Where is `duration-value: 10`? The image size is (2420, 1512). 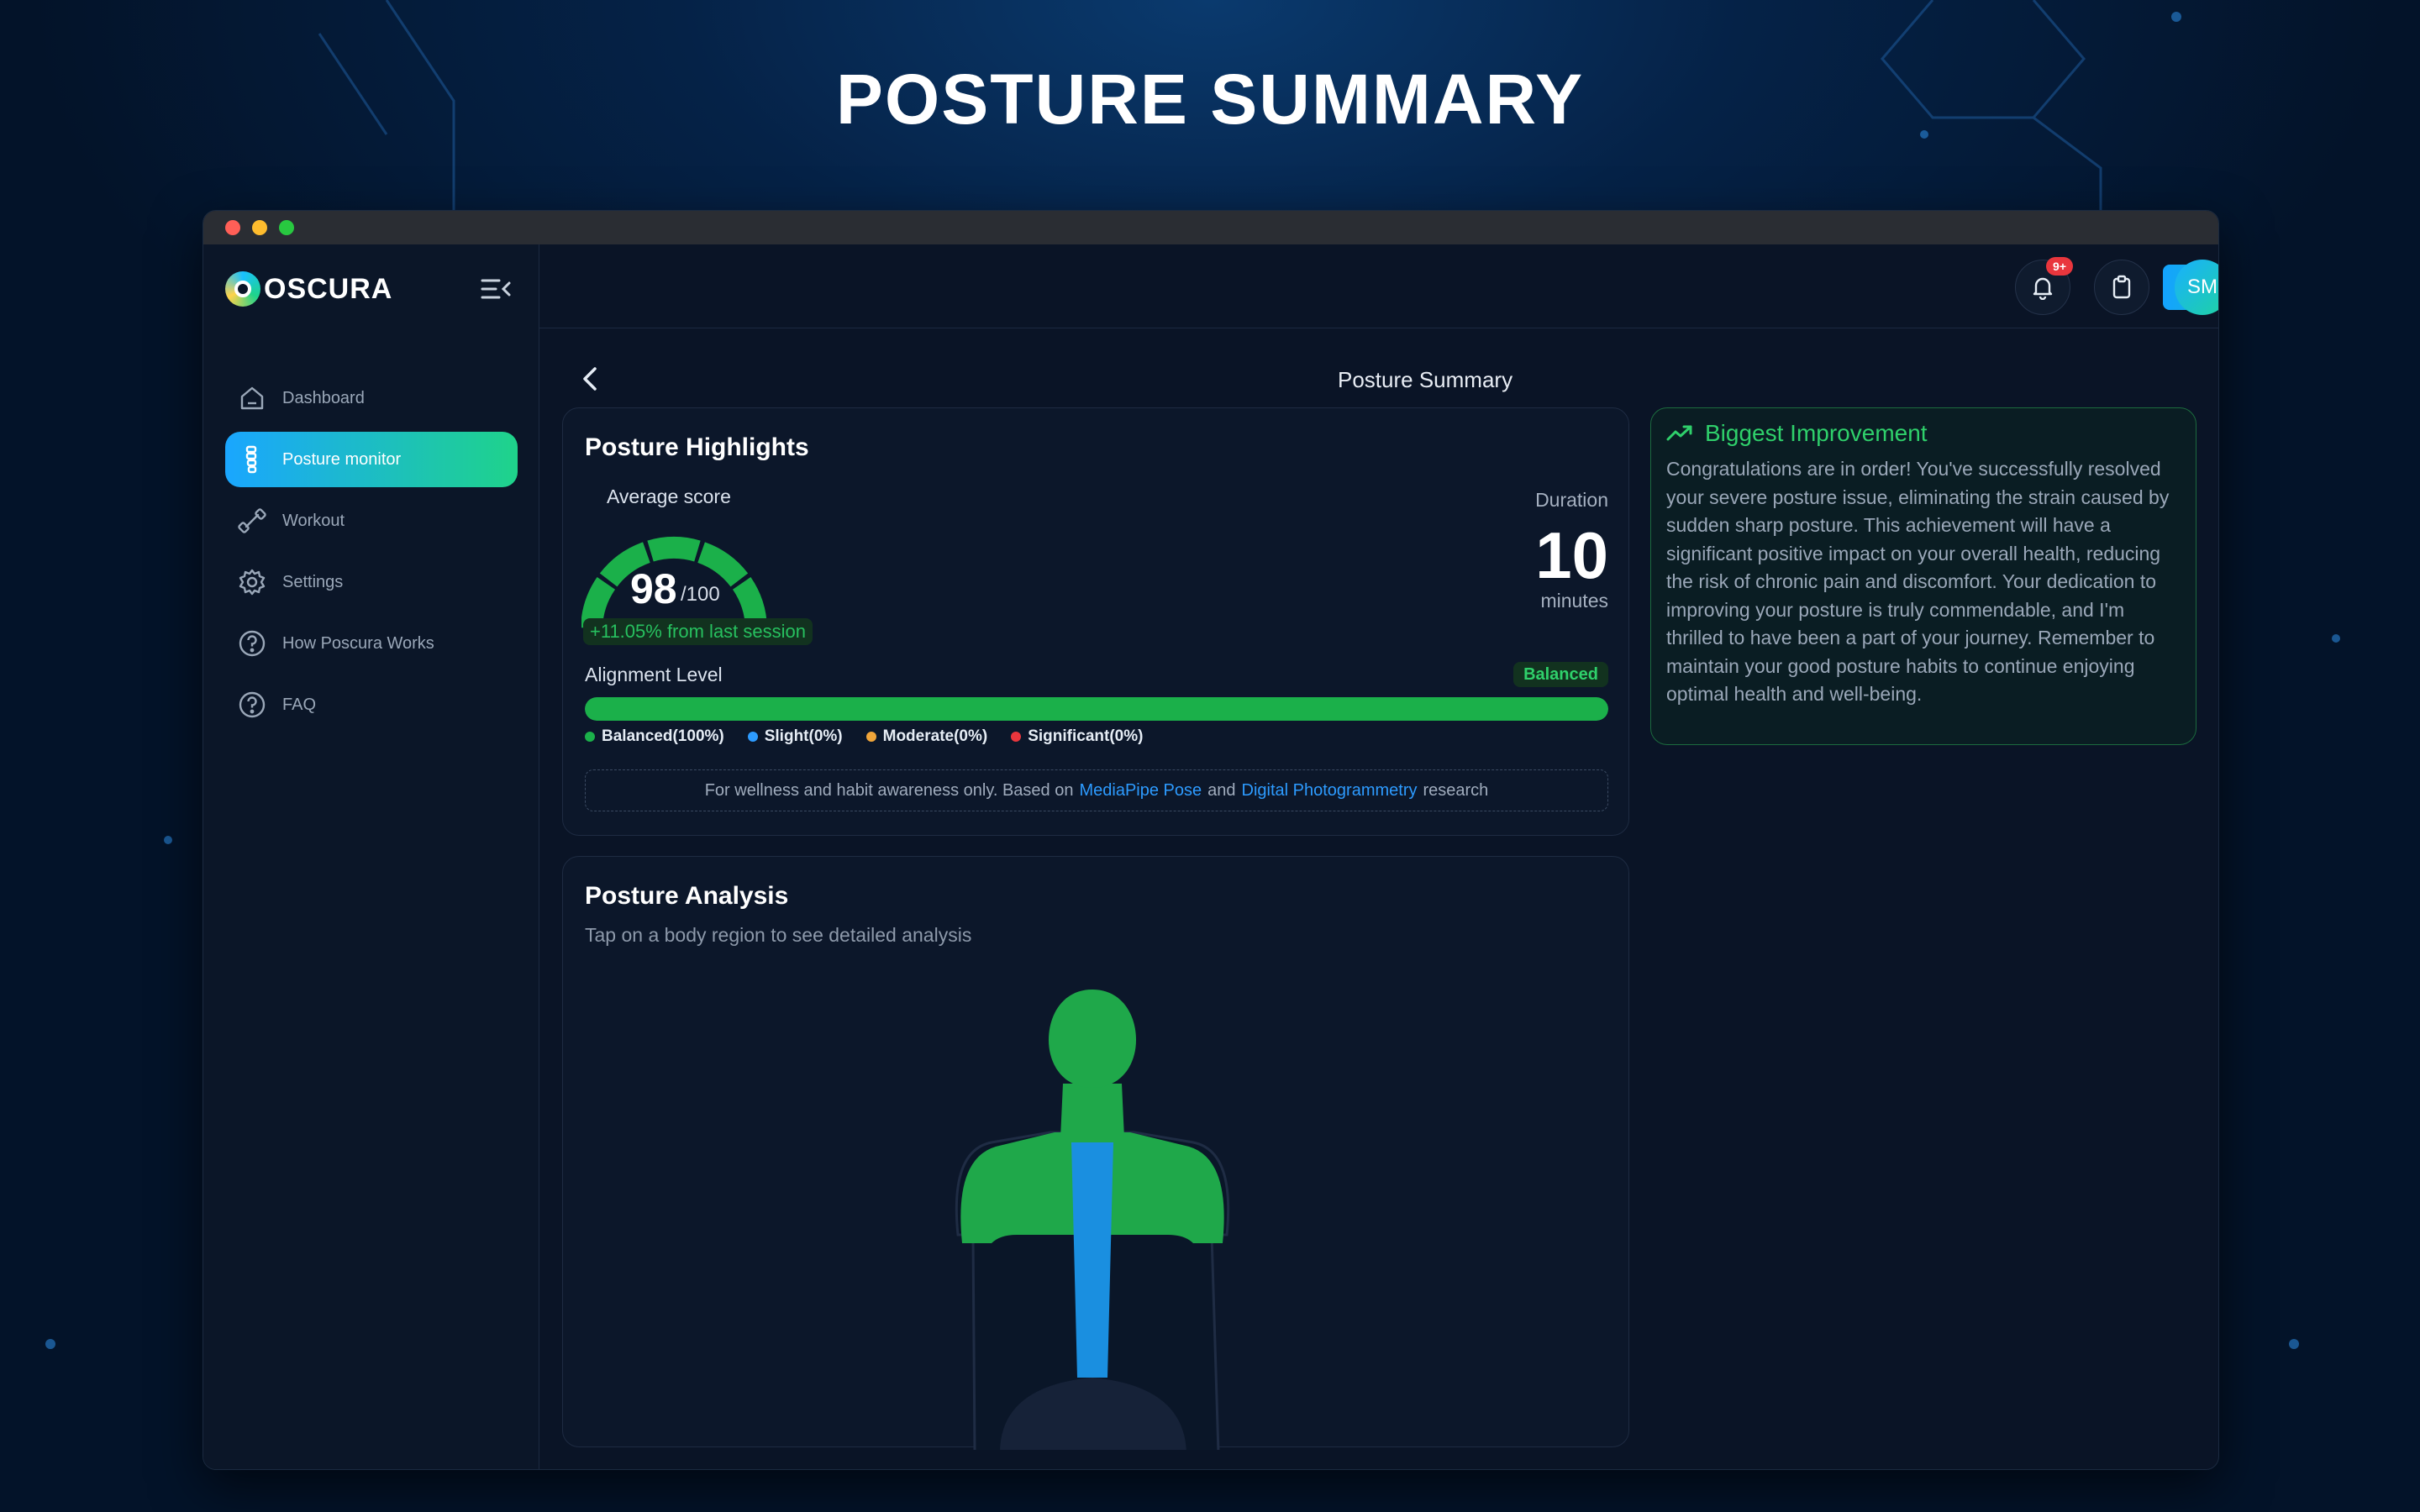
duration-value: 10 is located at coordinates (1571, 555).